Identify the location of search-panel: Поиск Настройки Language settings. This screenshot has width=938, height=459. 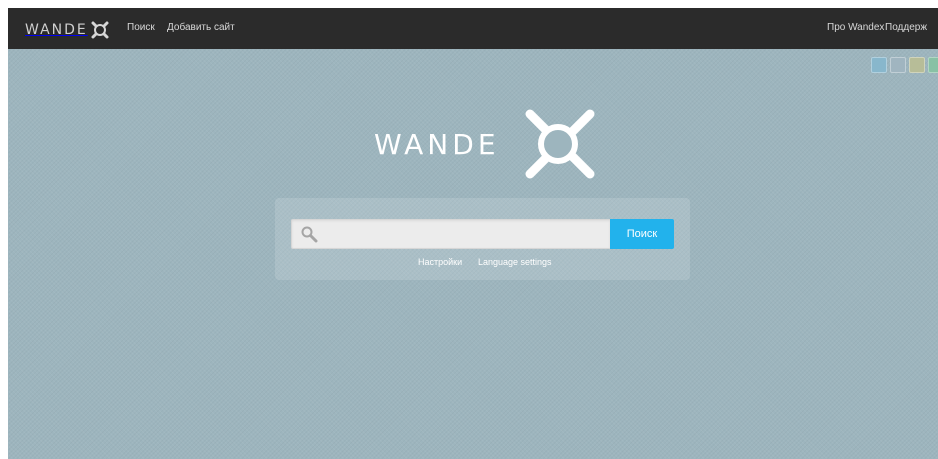
(482, 239).